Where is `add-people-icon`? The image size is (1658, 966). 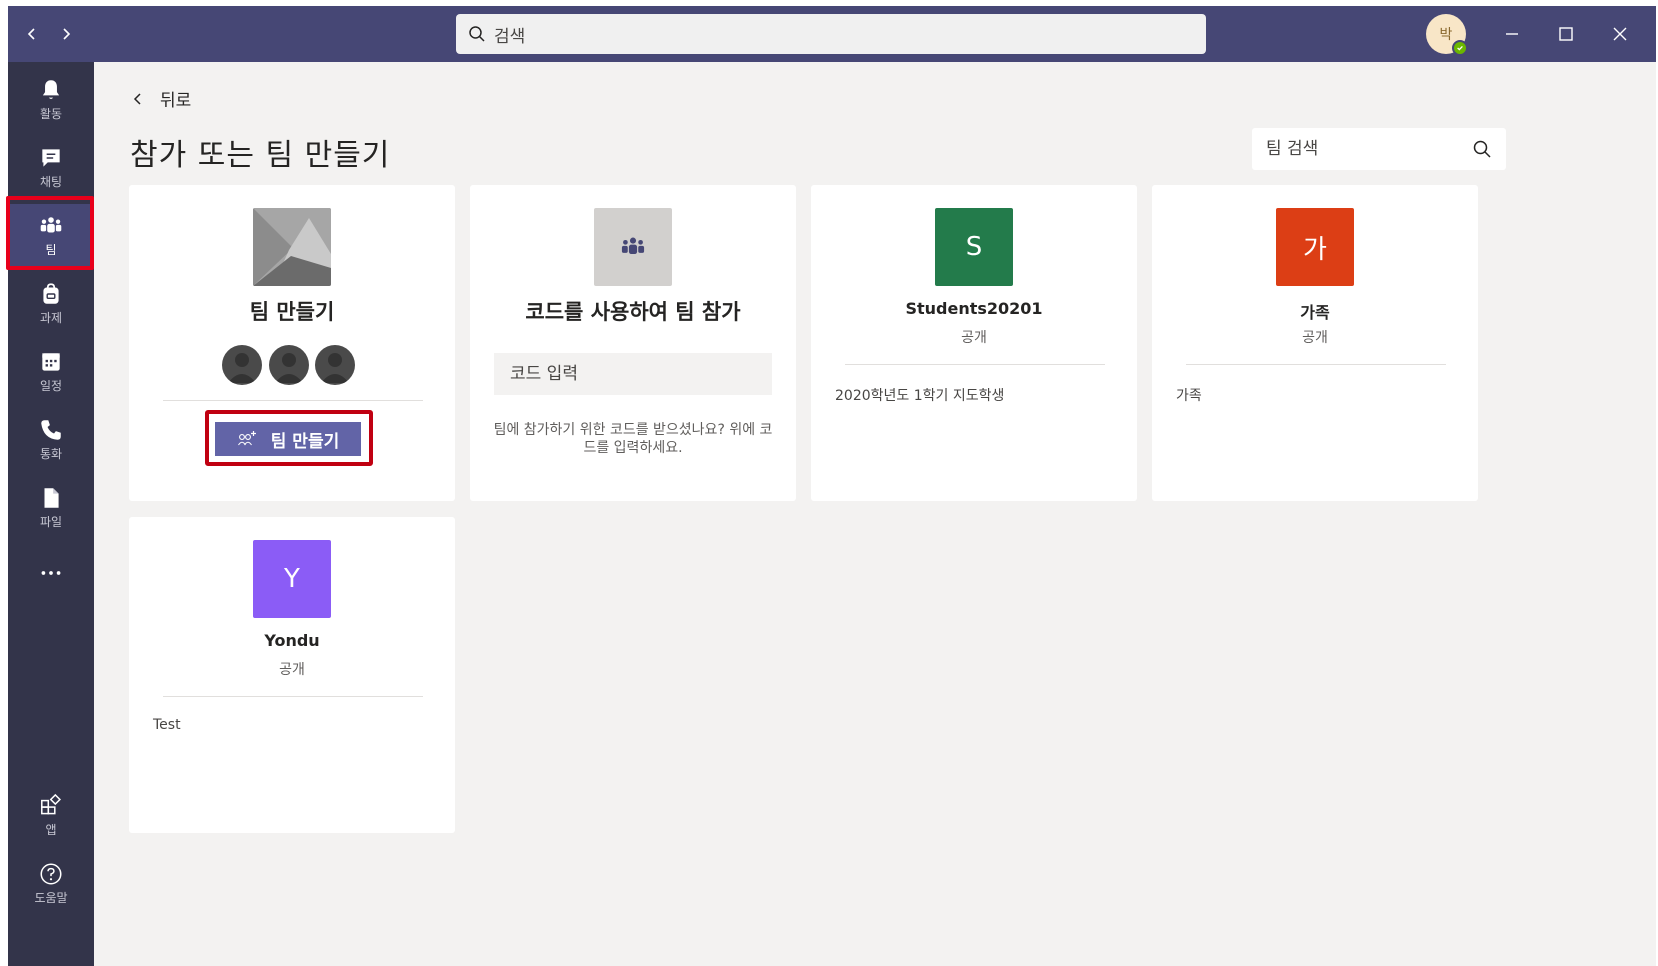
add-people-icon is located at coordinates (246, 438).